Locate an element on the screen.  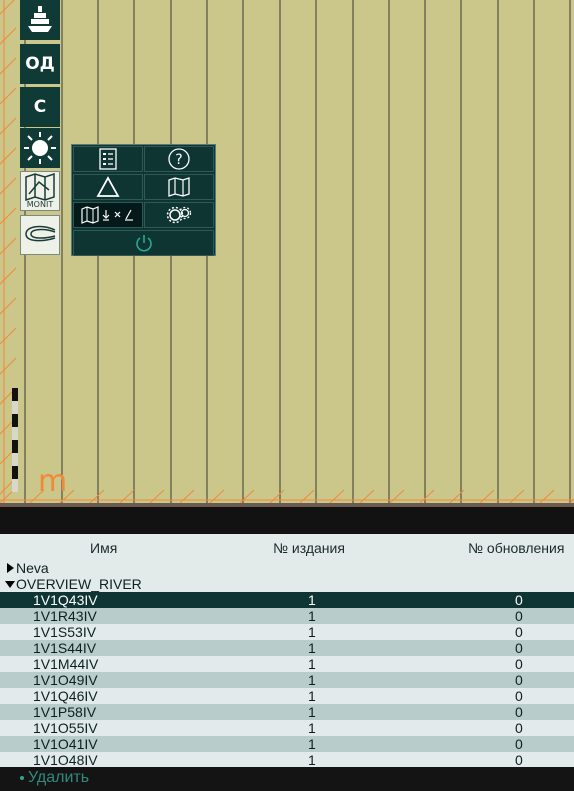
toolbar-band is located at coordinates (287, 520).